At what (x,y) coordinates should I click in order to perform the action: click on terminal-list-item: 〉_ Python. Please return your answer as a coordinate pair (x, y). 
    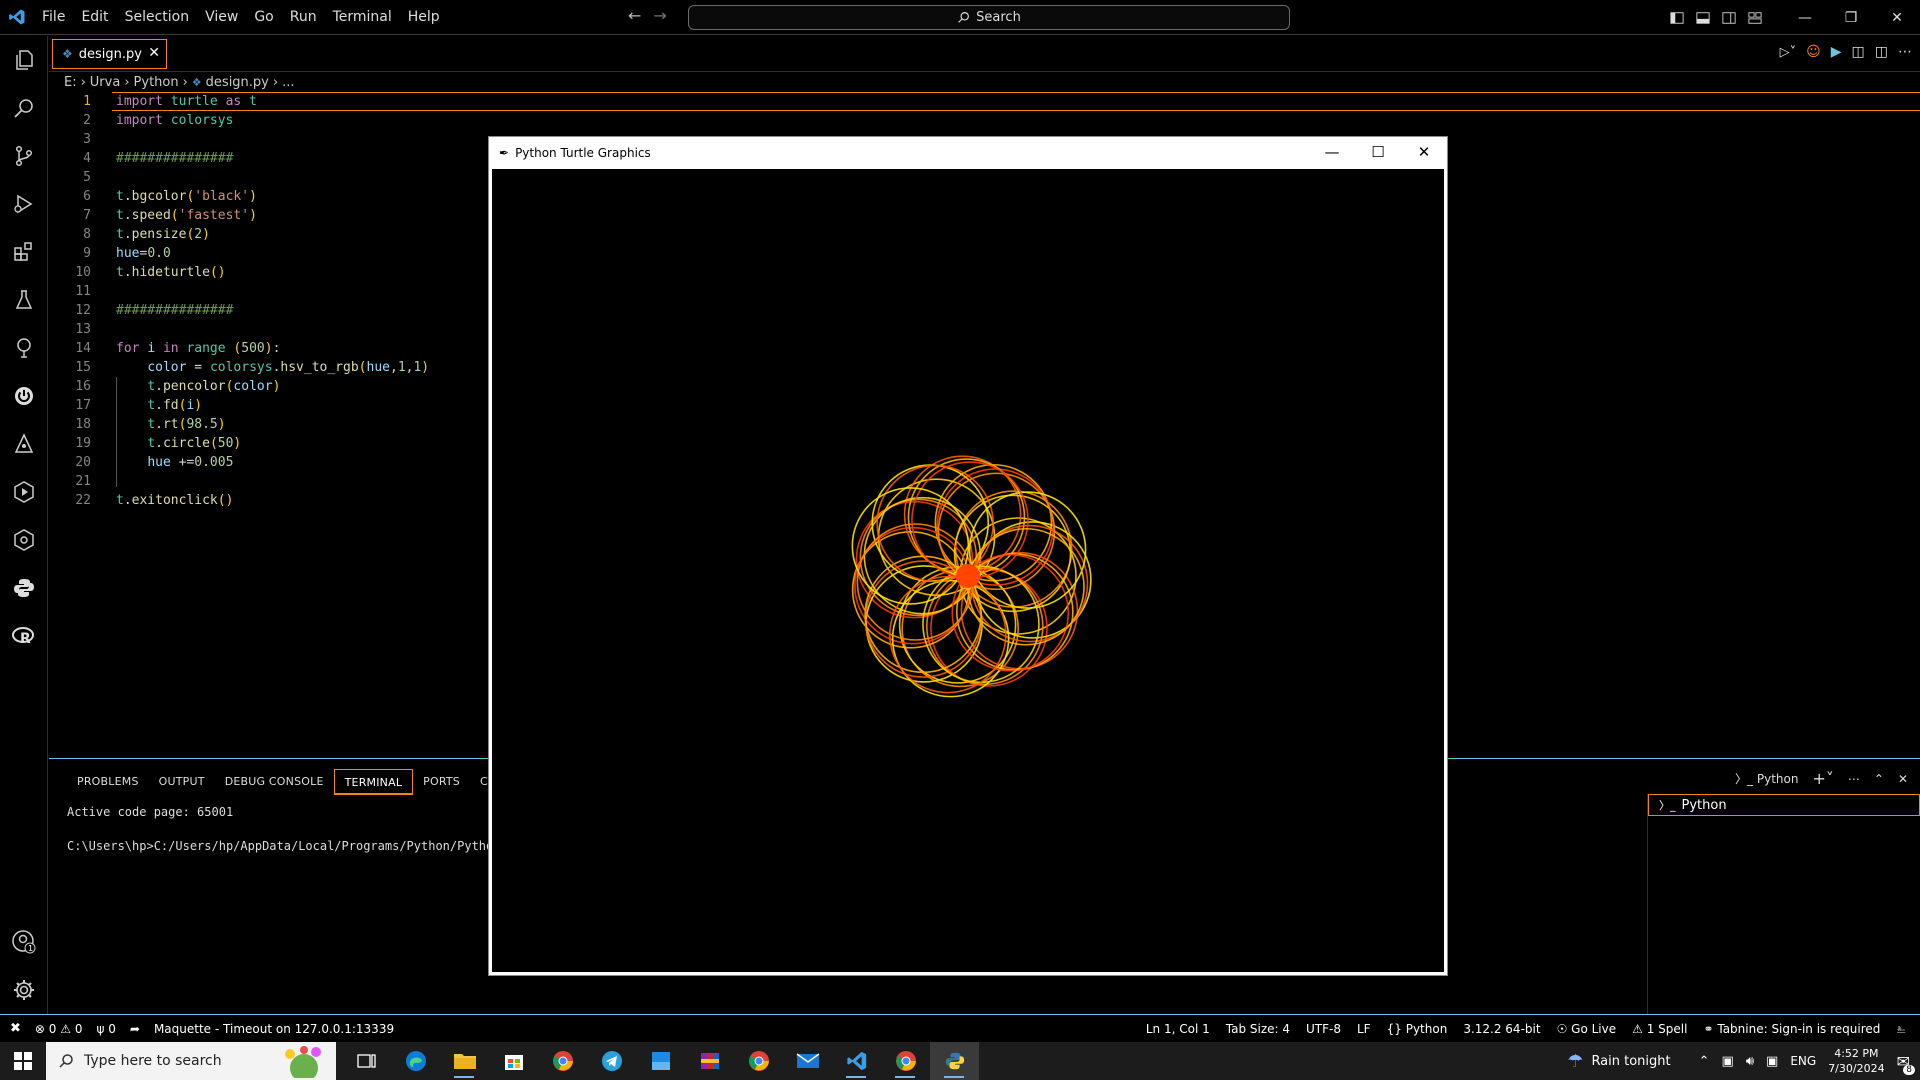
    Looking at the image, I should click on (1784, 805).